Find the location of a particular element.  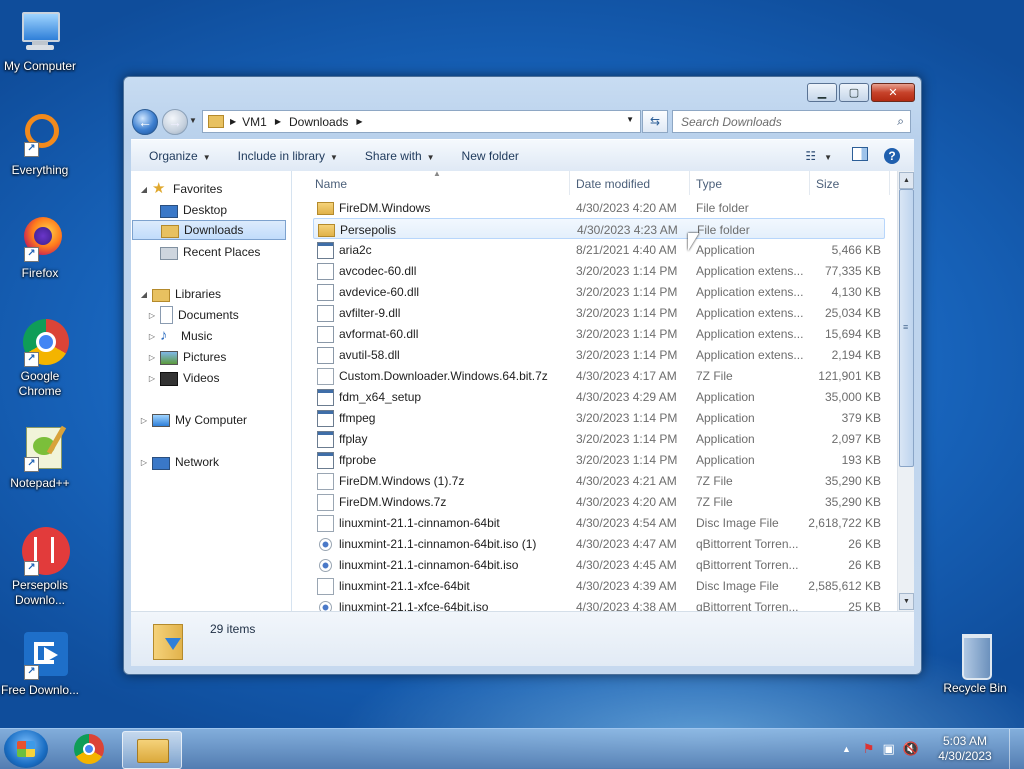

scrollbar-thumb: ≡ is located at coordinates (906, 328).